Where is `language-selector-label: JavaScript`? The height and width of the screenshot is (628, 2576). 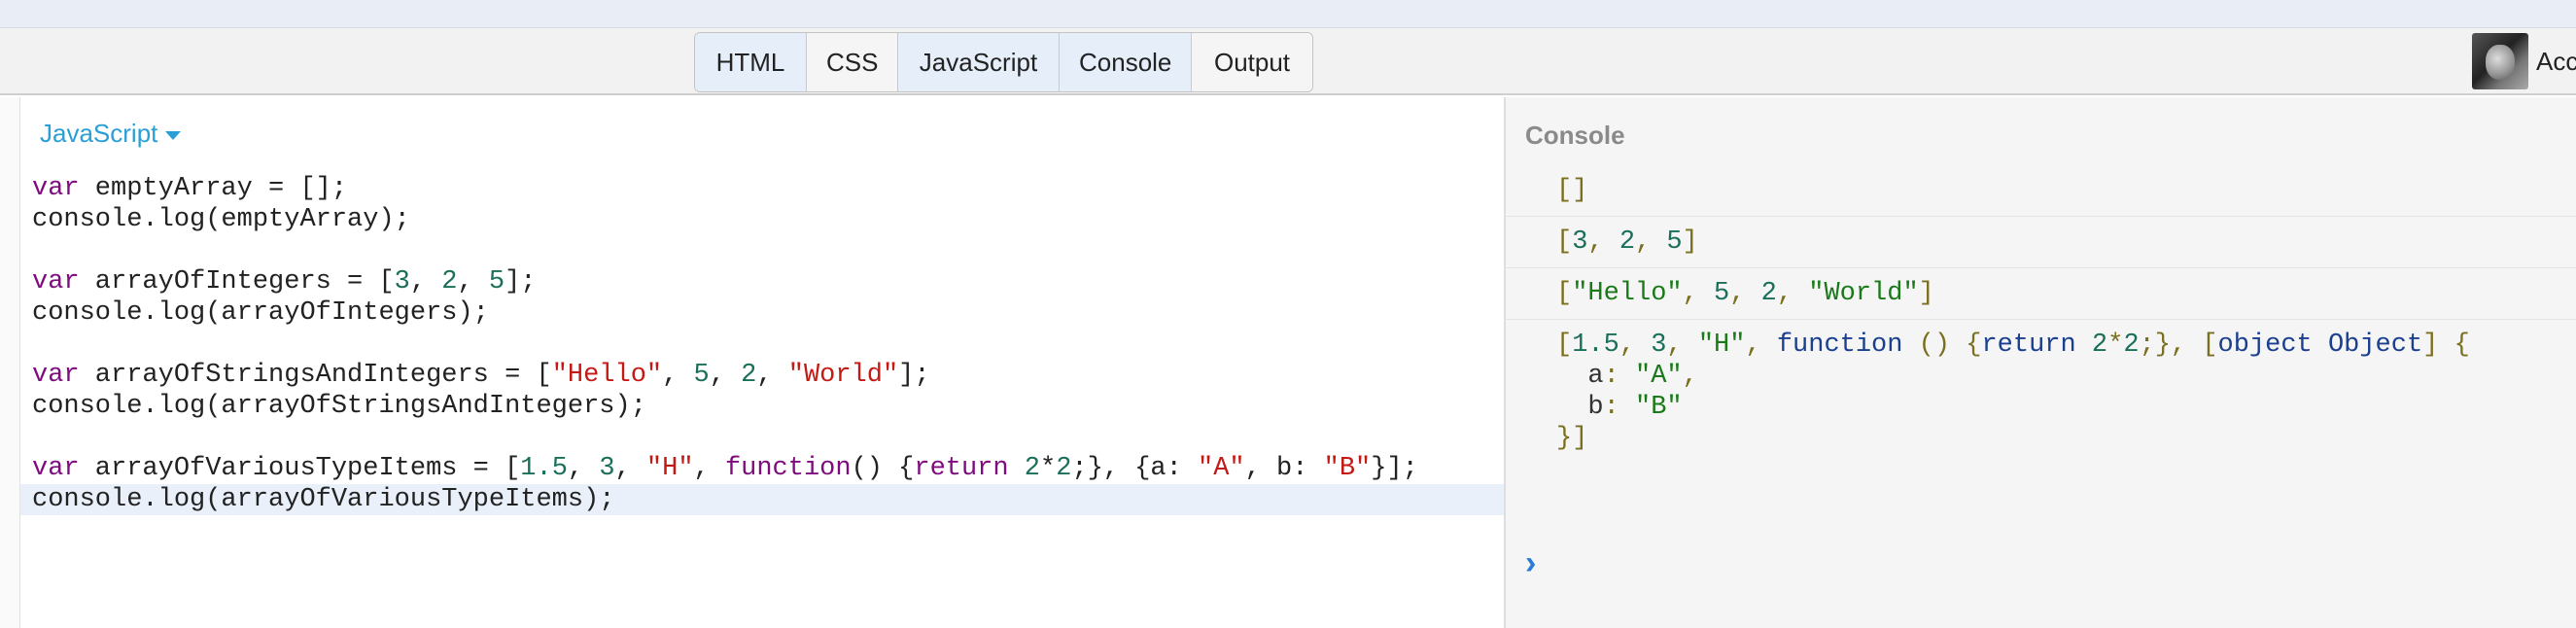 language-selector-label: JavaScript is located at coordinates (98, 134).